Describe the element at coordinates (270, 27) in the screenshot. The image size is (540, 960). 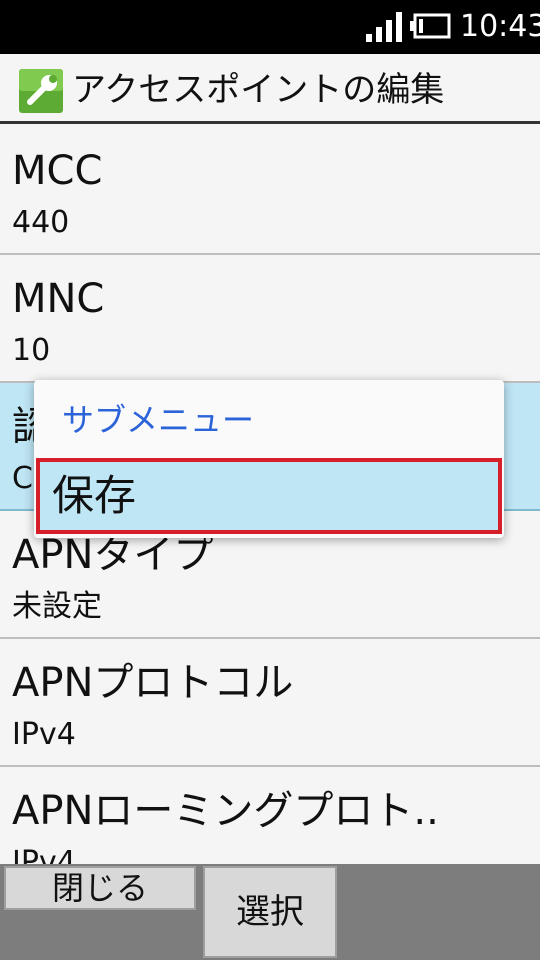
I see `status-bar: 10:43` at that location.